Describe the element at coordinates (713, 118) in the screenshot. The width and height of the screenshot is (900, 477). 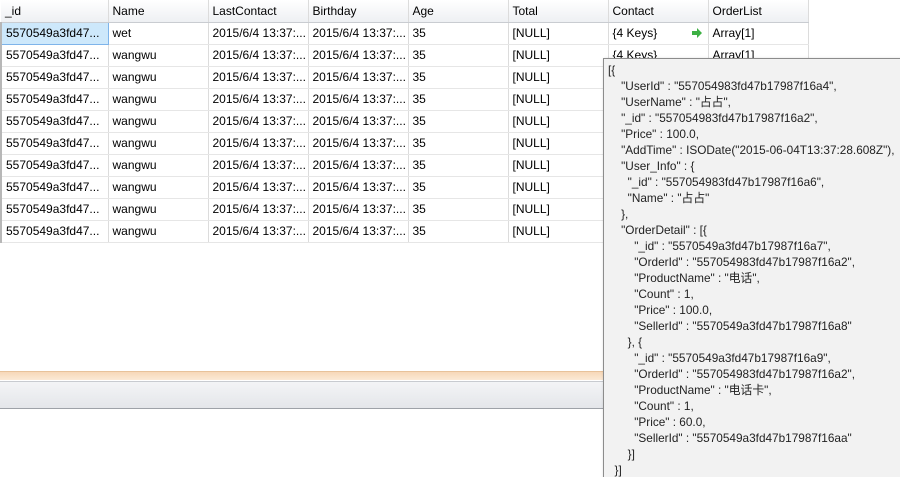
I see `json-line: "_id" : "557054983fd47b17987f16a2",` at that location.